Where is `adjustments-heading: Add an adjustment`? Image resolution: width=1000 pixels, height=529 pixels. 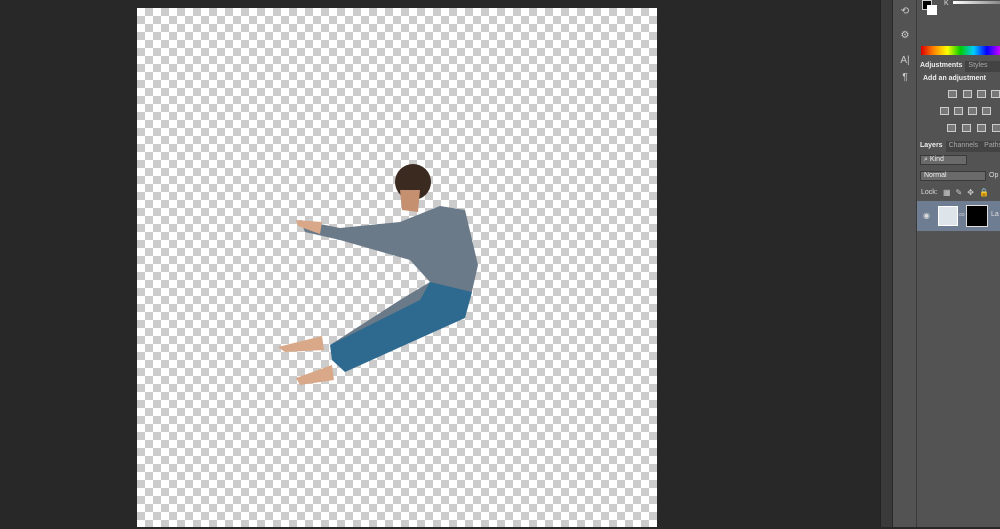
adjustments-heading: Add an adjustment is located at coordinates (955, 78).